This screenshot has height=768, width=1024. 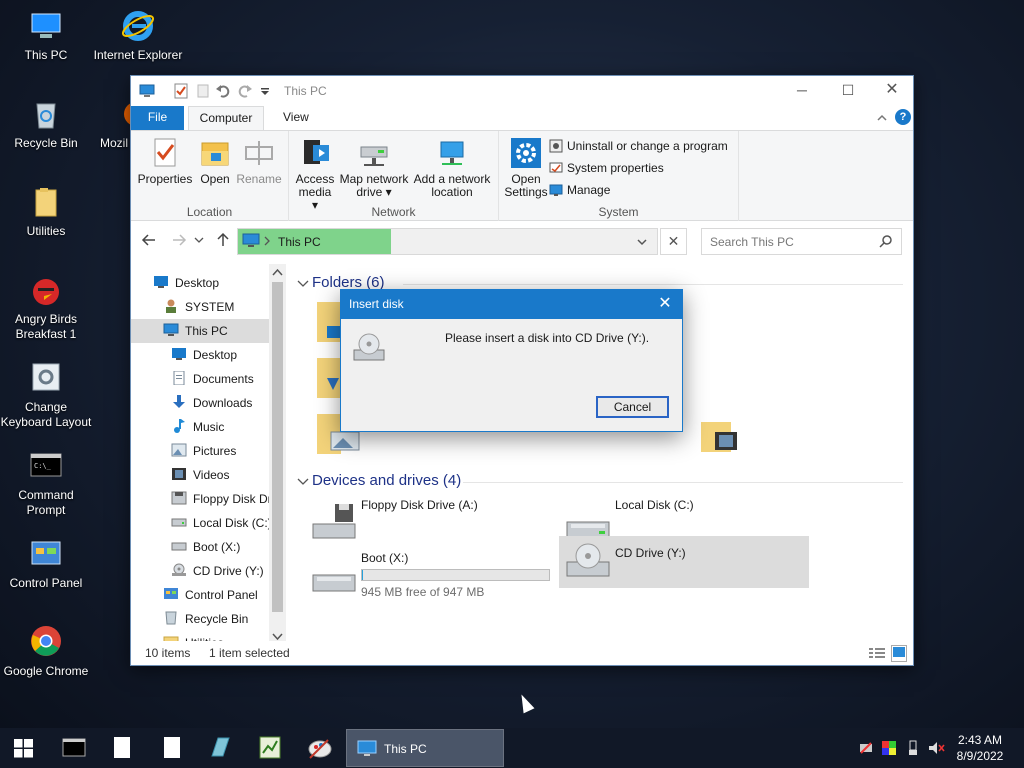 I want to click on drive-boot: Boot (X:) 945 MB free of 947 MB, so click(x=424, y=575).